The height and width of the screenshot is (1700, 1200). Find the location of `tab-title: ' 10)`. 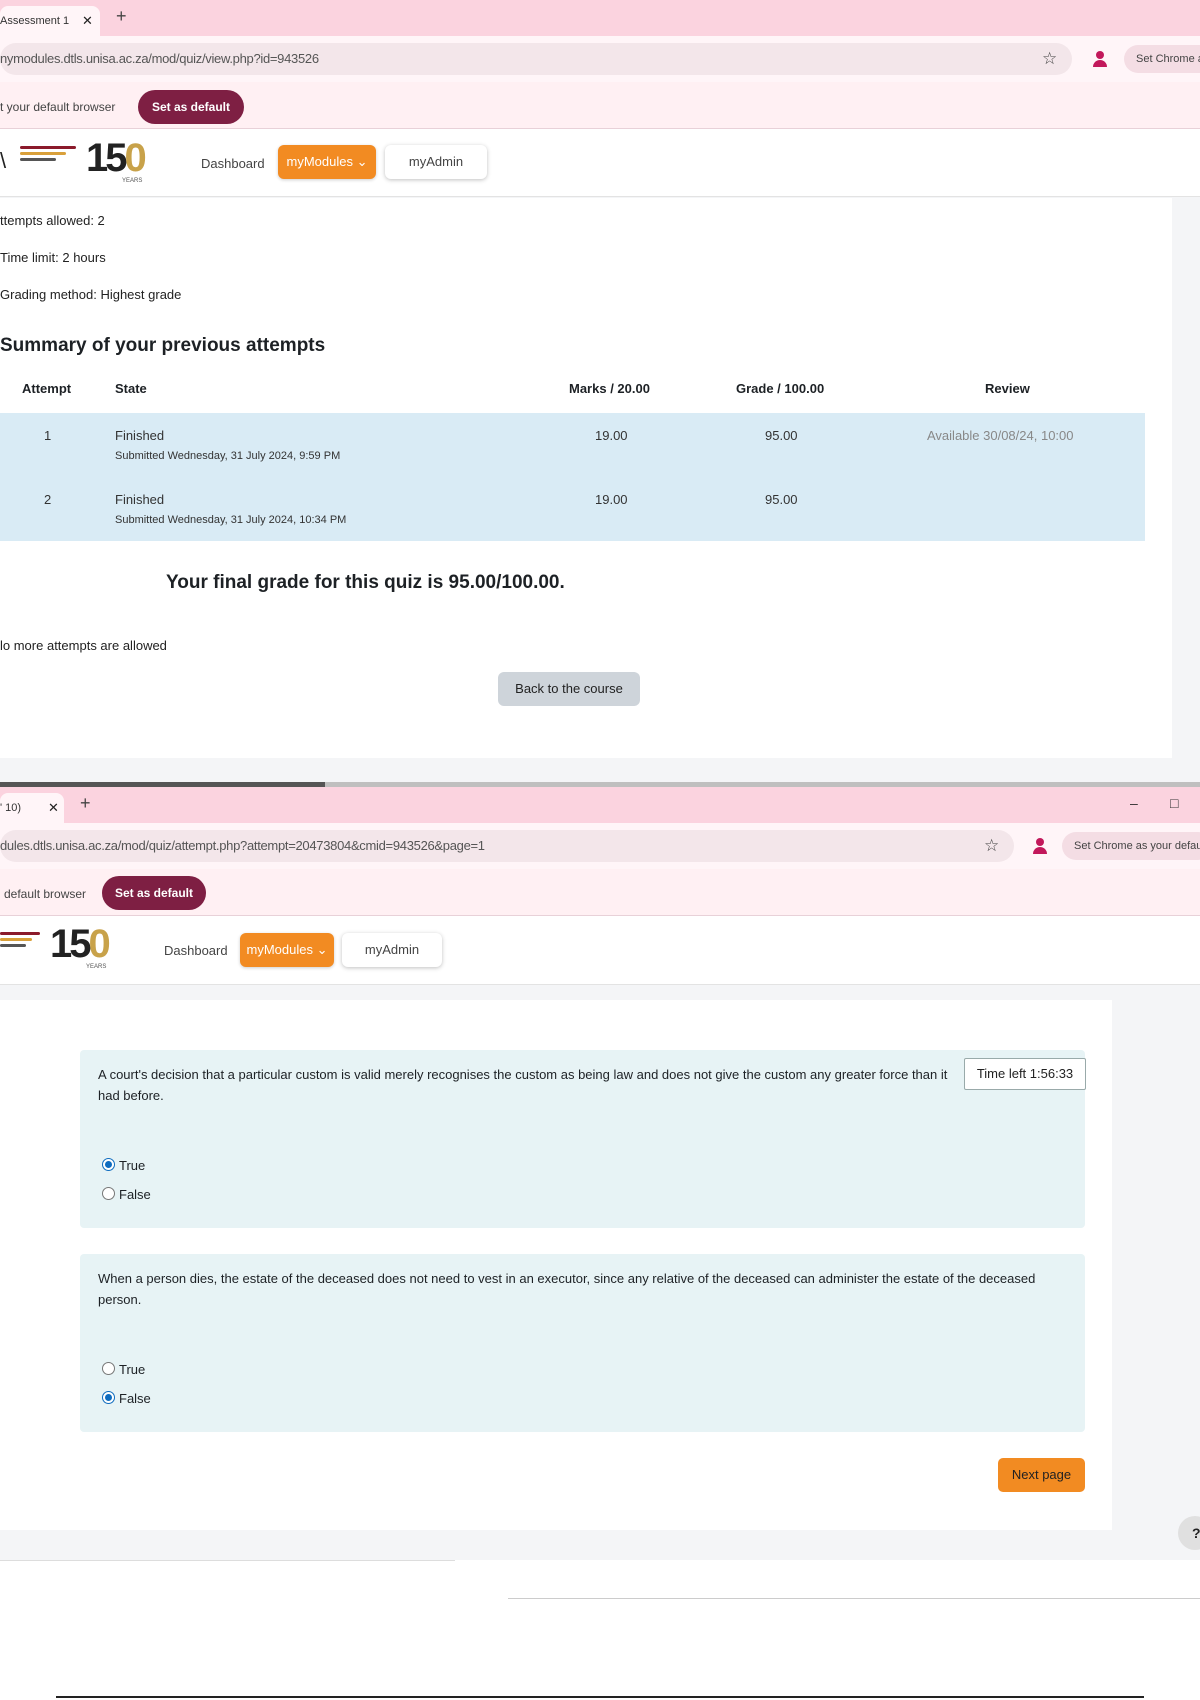

tab-title: ' 10) is located at coordinates (11, 808).